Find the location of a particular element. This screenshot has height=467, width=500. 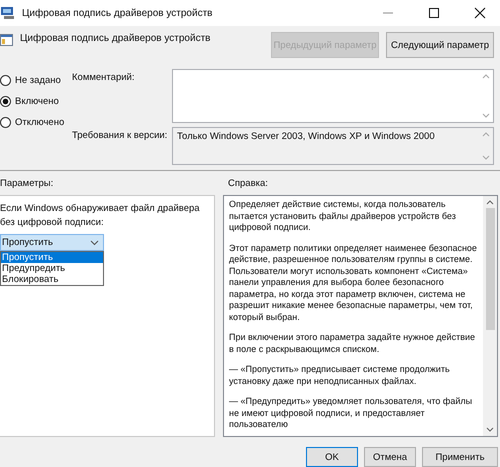

close-icon is located at coordinates (480, 13).